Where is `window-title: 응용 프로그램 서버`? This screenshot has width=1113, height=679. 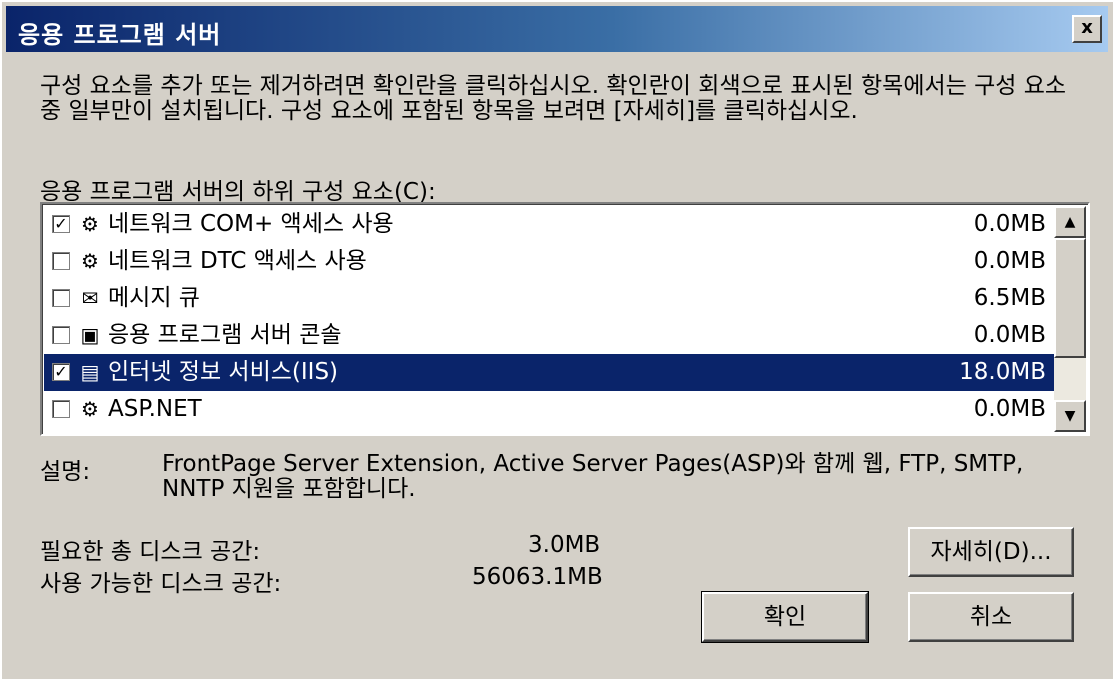
window-title: 응용 프로그램 서버 is located at coordinates (120, 35).